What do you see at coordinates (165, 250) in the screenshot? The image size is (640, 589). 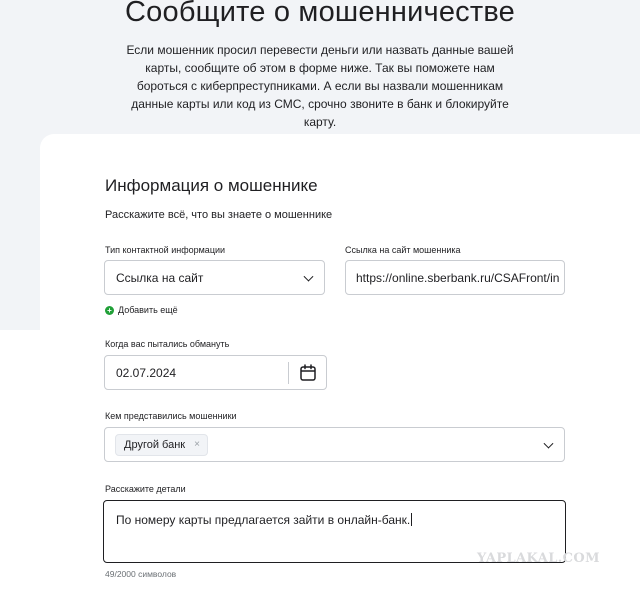 I see `contact-type-label: Тип контактной информации` at bounding box center [165, 250].